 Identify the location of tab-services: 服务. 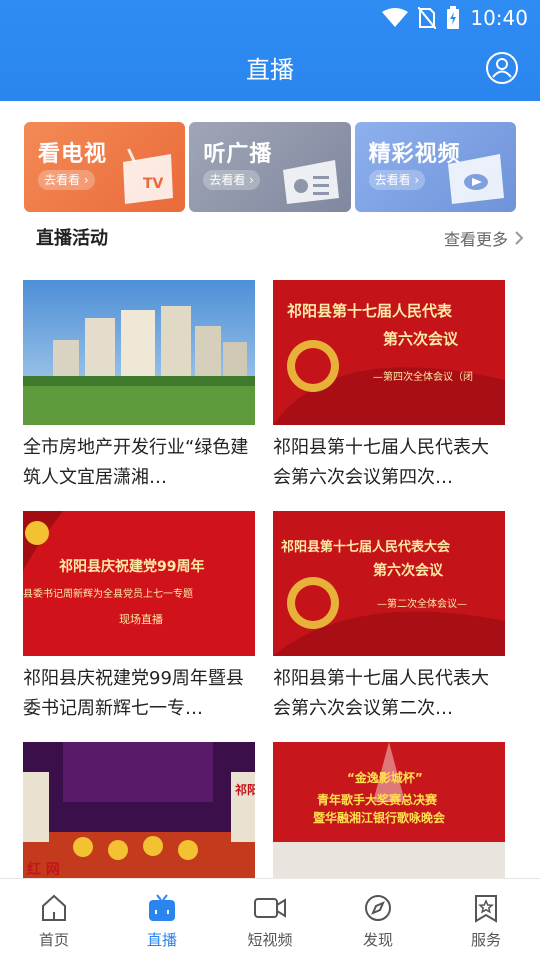
(486, 919).